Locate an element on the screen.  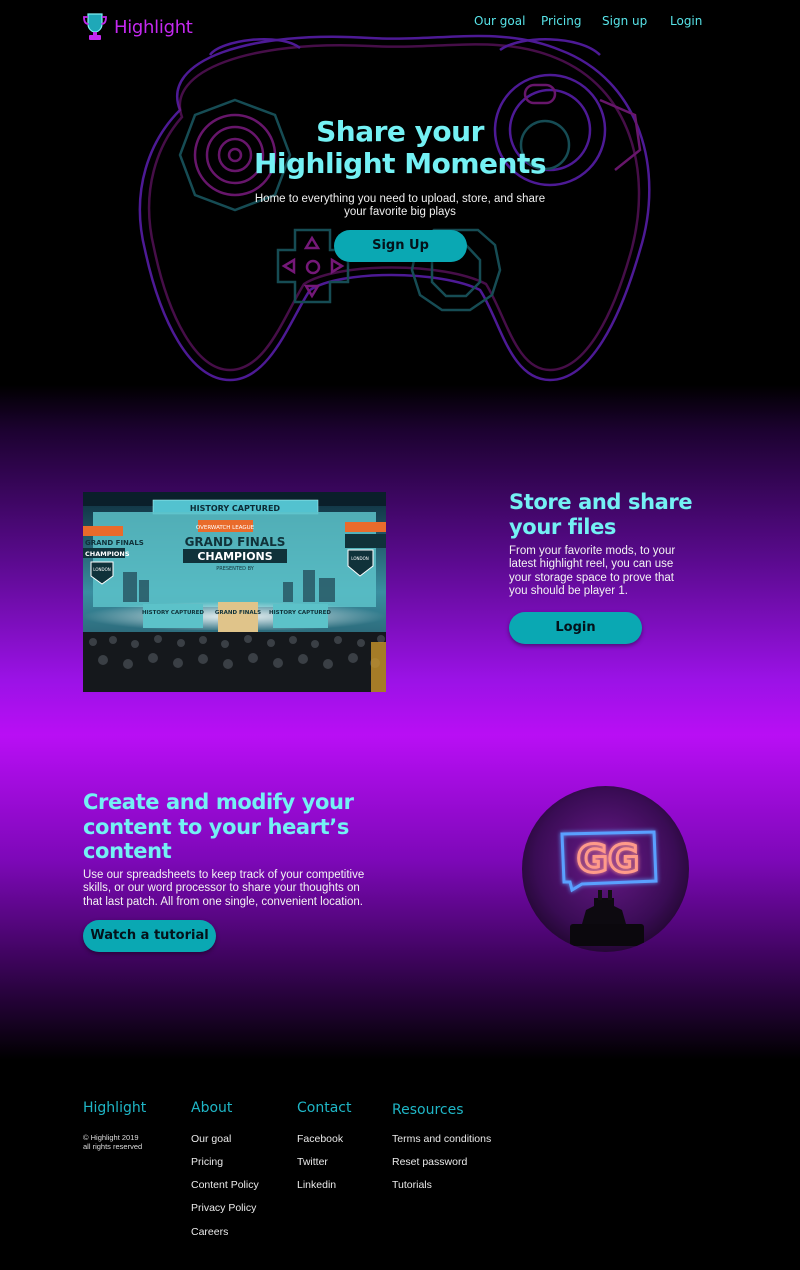
footer-heading-about: About is located at coordinates (212, 1108).